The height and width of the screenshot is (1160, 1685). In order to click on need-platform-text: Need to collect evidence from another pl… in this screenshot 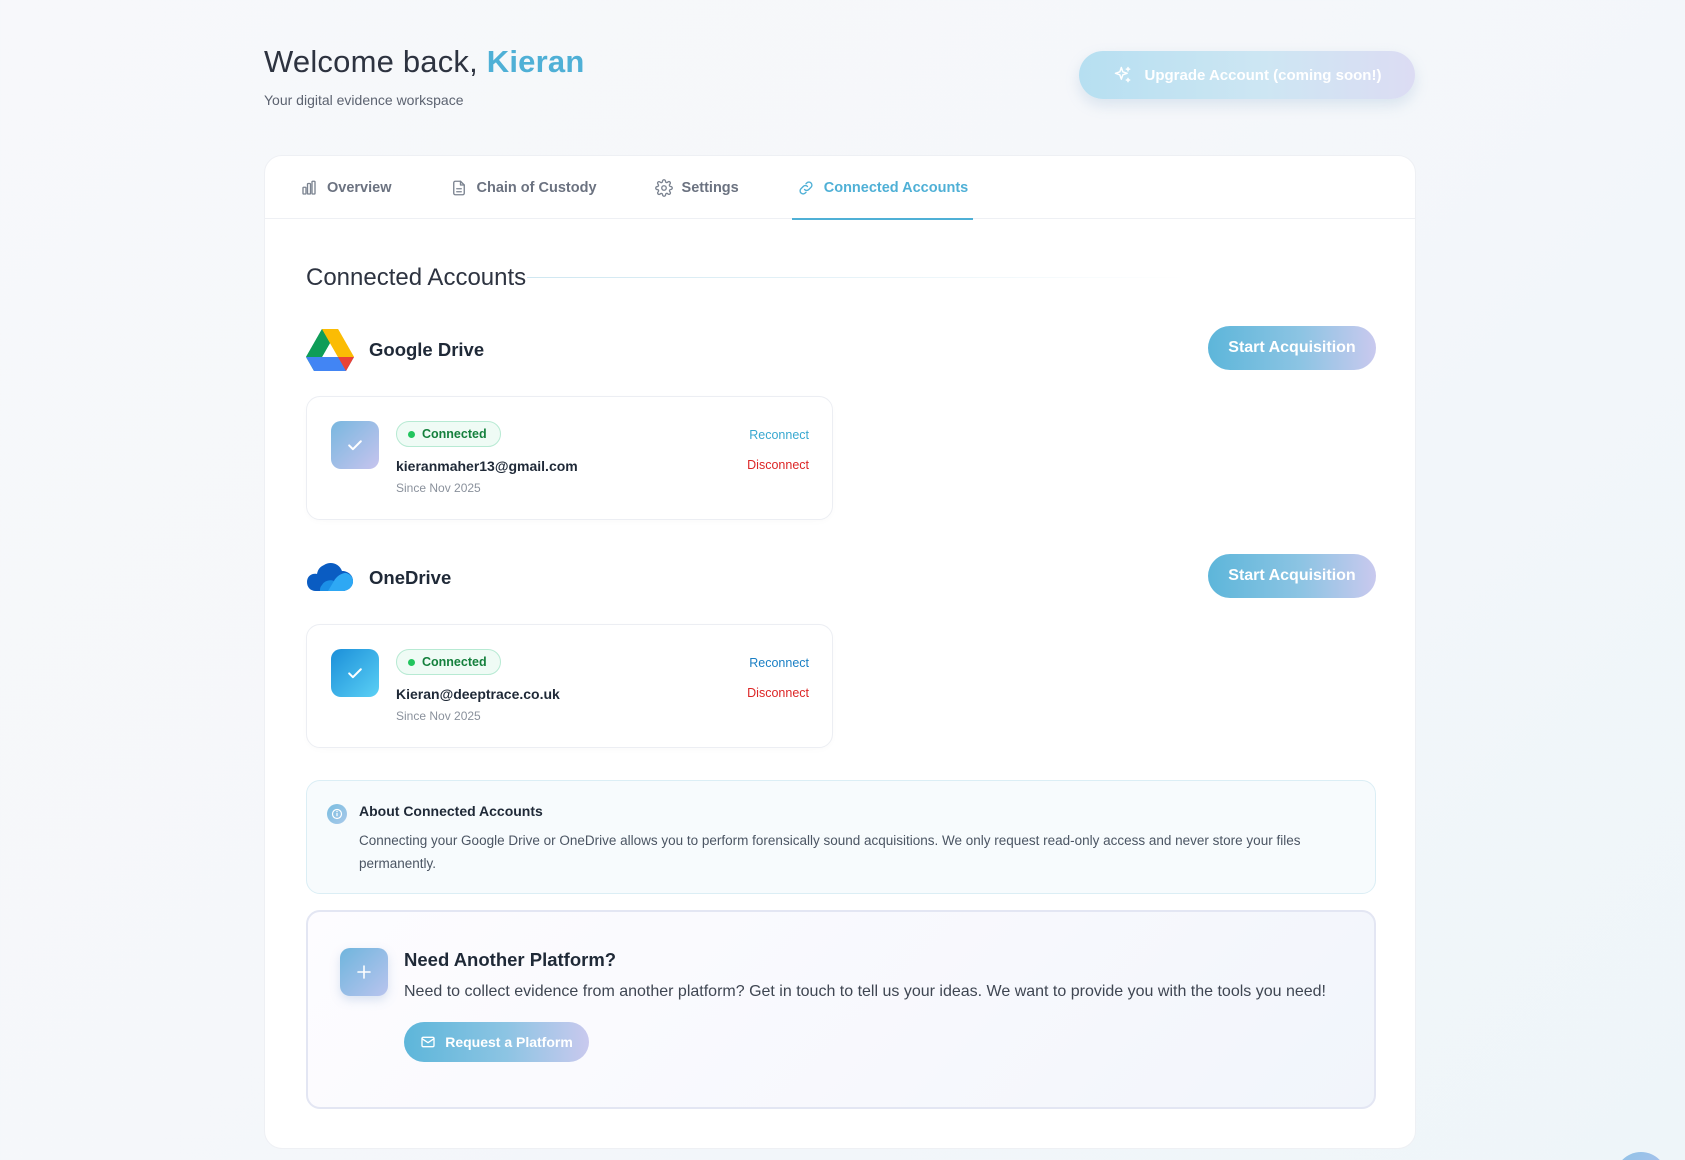, I will do `click(865, 991)`.